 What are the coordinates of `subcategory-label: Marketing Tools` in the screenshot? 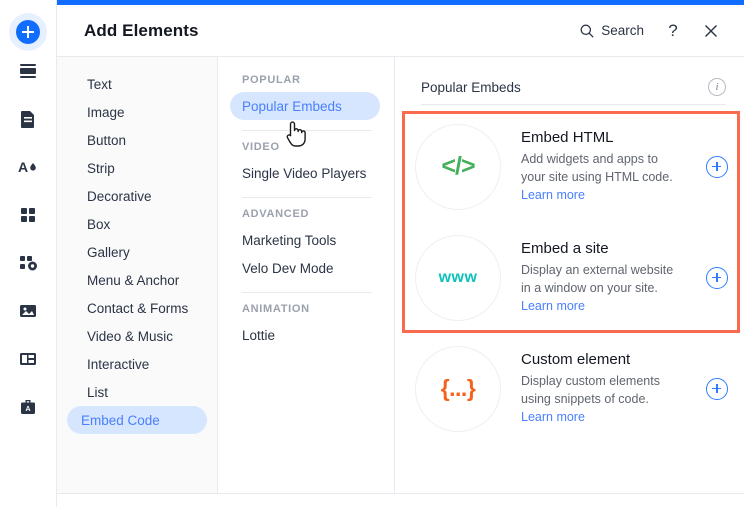 It's located at (289, 240).